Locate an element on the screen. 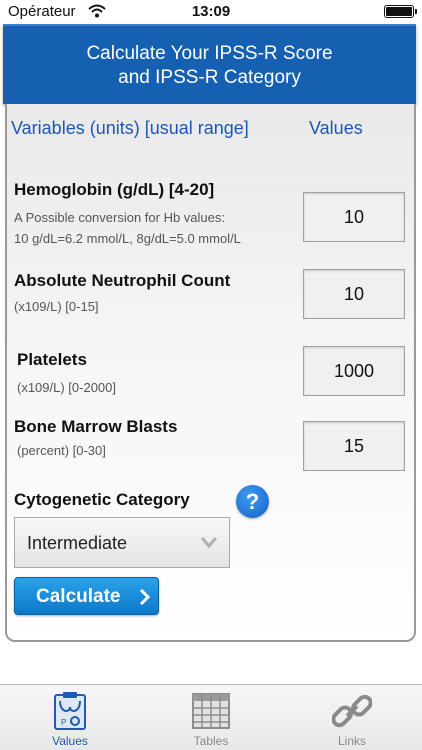  tab-tables: Tables is located at coordinates (211, 717).